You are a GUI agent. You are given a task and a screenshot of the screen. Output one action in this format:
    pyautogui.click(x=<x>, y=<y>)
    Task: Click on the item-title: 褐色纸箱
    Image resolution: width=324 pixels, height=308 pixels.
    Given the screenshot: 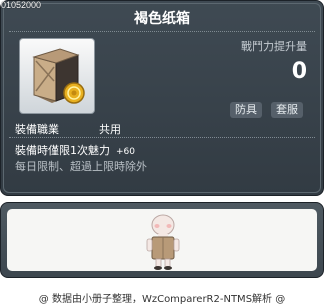 What is the action you would take?
    pyautogui.click(x=162, y=19)
    